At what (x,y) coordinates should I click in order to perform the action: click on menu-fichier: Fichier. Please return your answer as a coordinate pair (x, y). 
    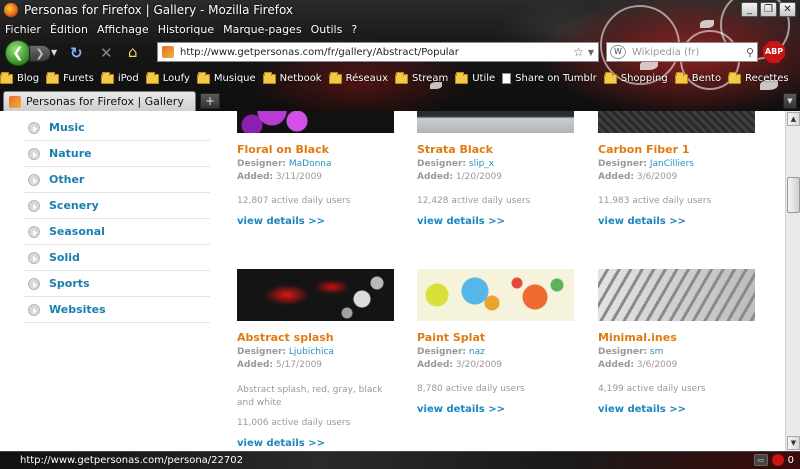
    Looking at the image, I should click on (22, 29).